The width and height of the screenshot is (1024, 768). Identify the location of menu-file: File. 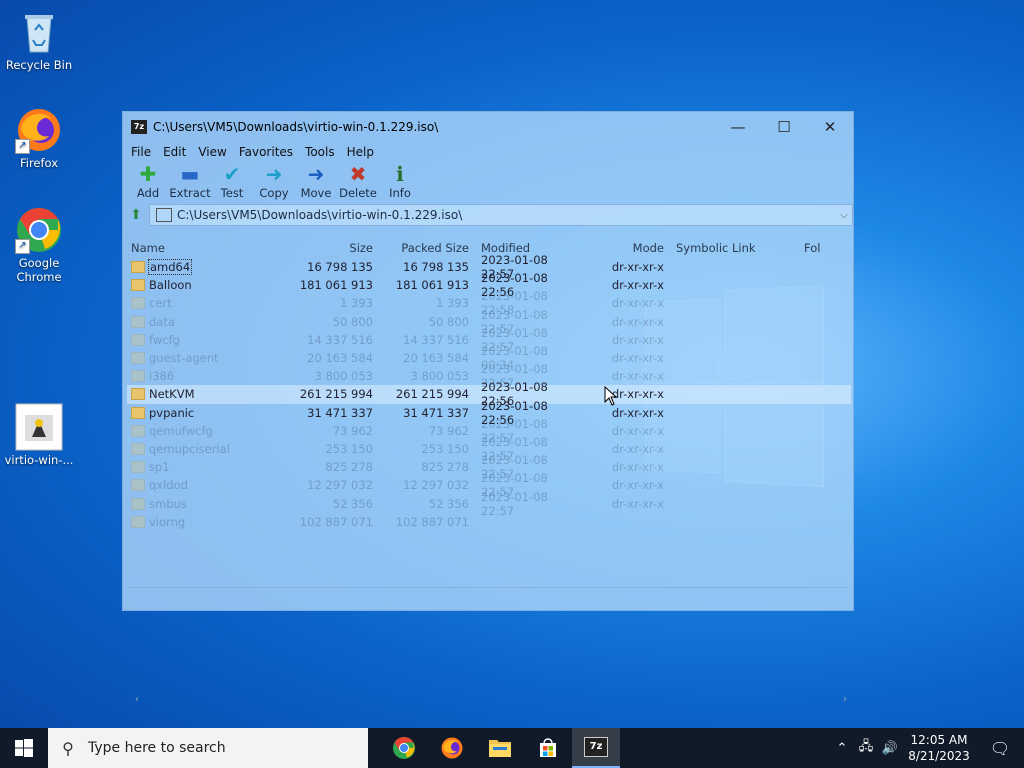
(141, 152).